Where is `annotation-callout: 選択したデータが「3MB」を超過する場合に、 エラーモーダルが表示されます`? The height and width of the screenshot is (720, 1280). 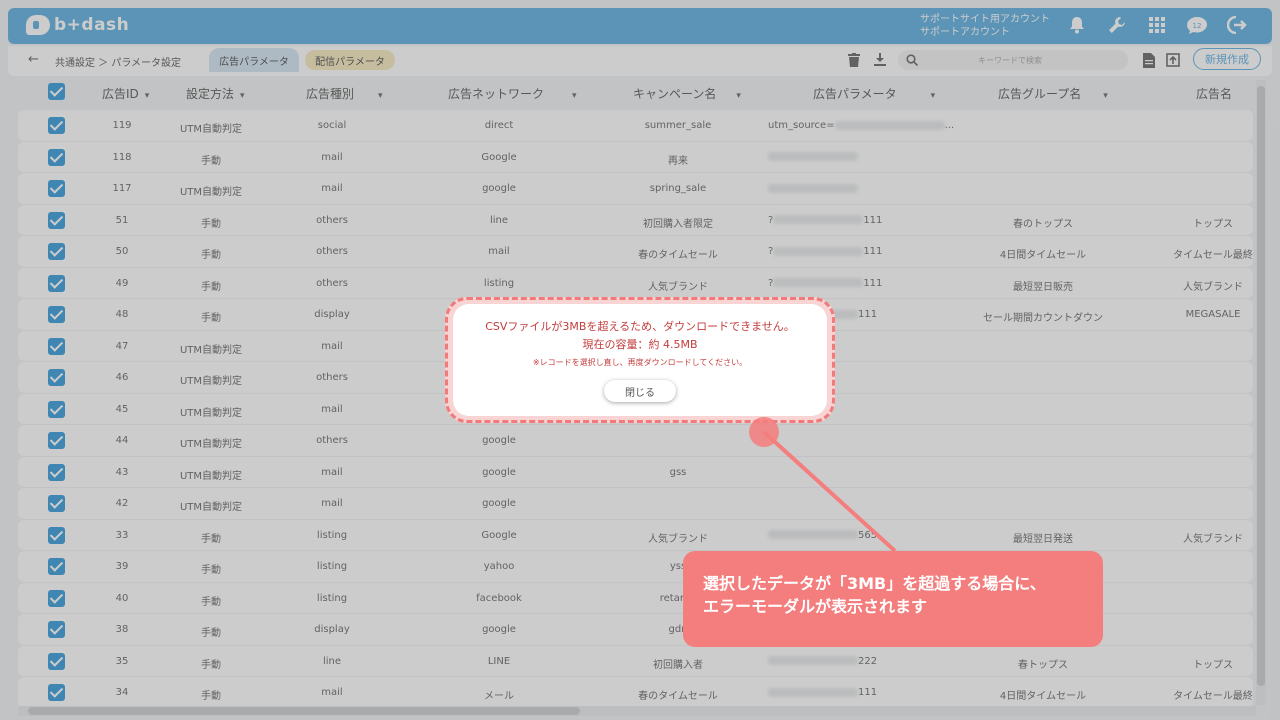
annotation-callout: 選択したデータが「3MB」を超過する場合に、 エラーモーダルが表示されます is located at coordinates (893, 599).